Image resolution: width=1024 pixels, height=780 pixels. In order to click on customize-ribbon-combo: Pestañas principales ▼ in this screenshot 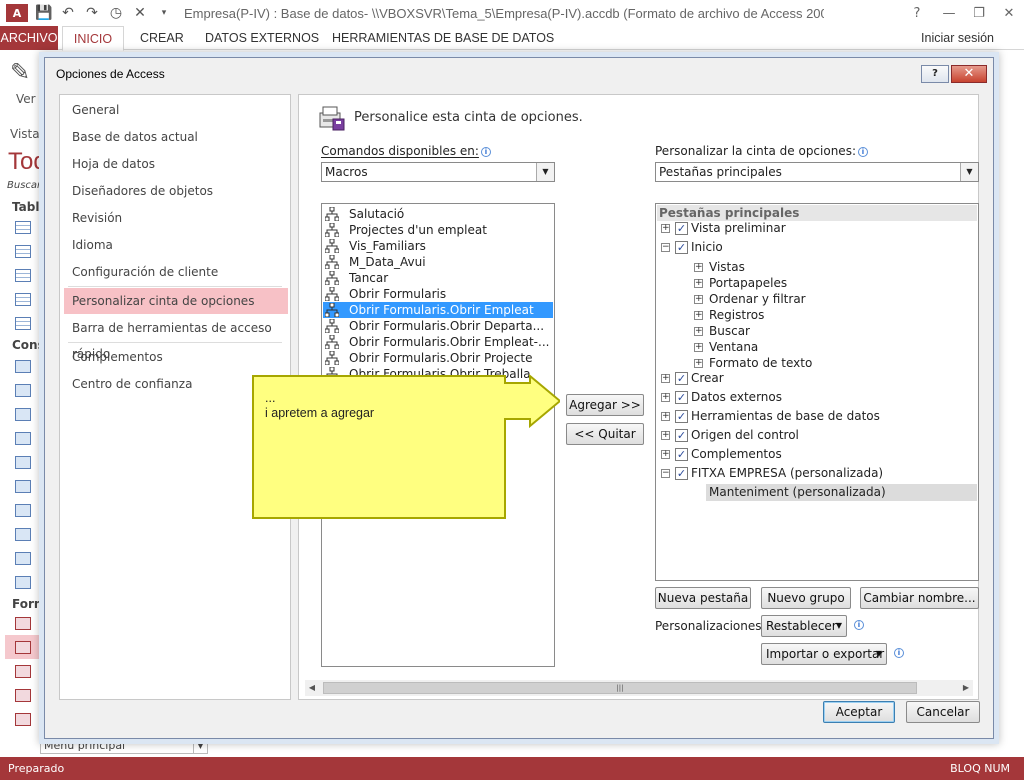, I will do `click(817, 172)`.